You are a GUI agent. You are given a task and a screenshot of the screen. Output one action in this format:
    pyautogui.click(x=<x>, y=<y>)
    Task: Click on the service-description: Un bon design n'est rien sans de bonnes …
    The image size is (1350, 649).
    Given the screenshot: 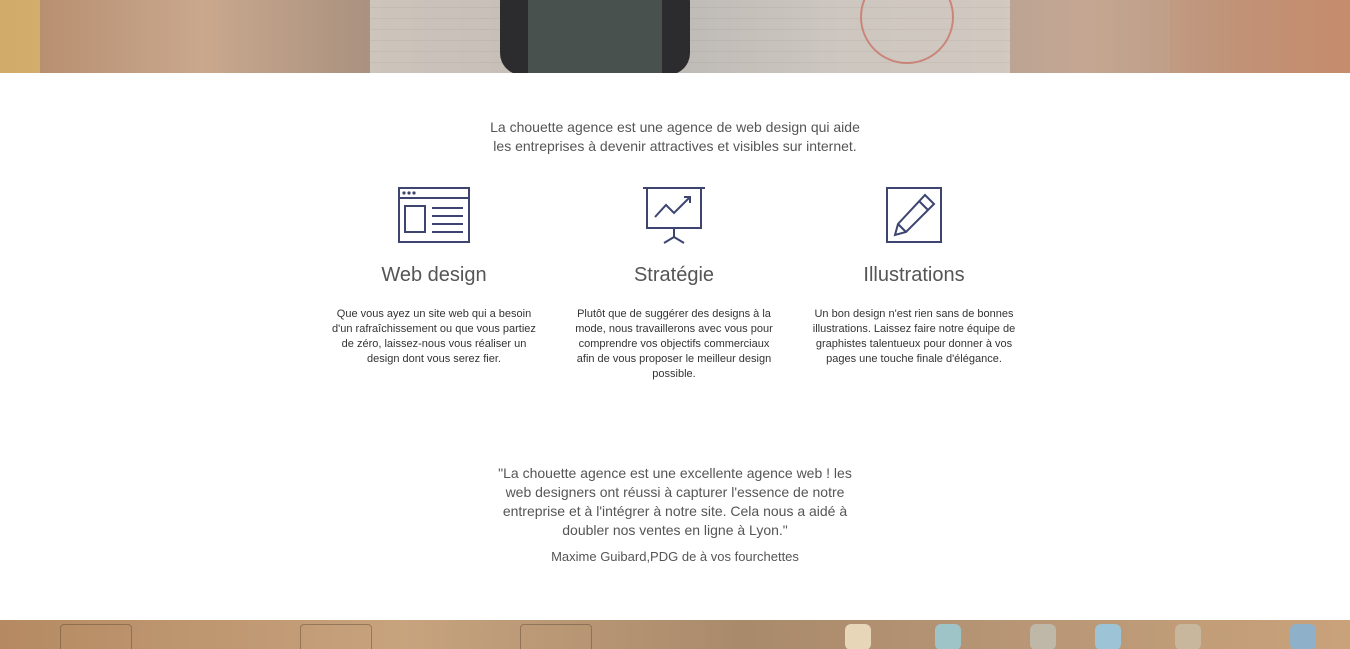 What is the action you would take?
    pyautogui.click(x=914, y=336)
    